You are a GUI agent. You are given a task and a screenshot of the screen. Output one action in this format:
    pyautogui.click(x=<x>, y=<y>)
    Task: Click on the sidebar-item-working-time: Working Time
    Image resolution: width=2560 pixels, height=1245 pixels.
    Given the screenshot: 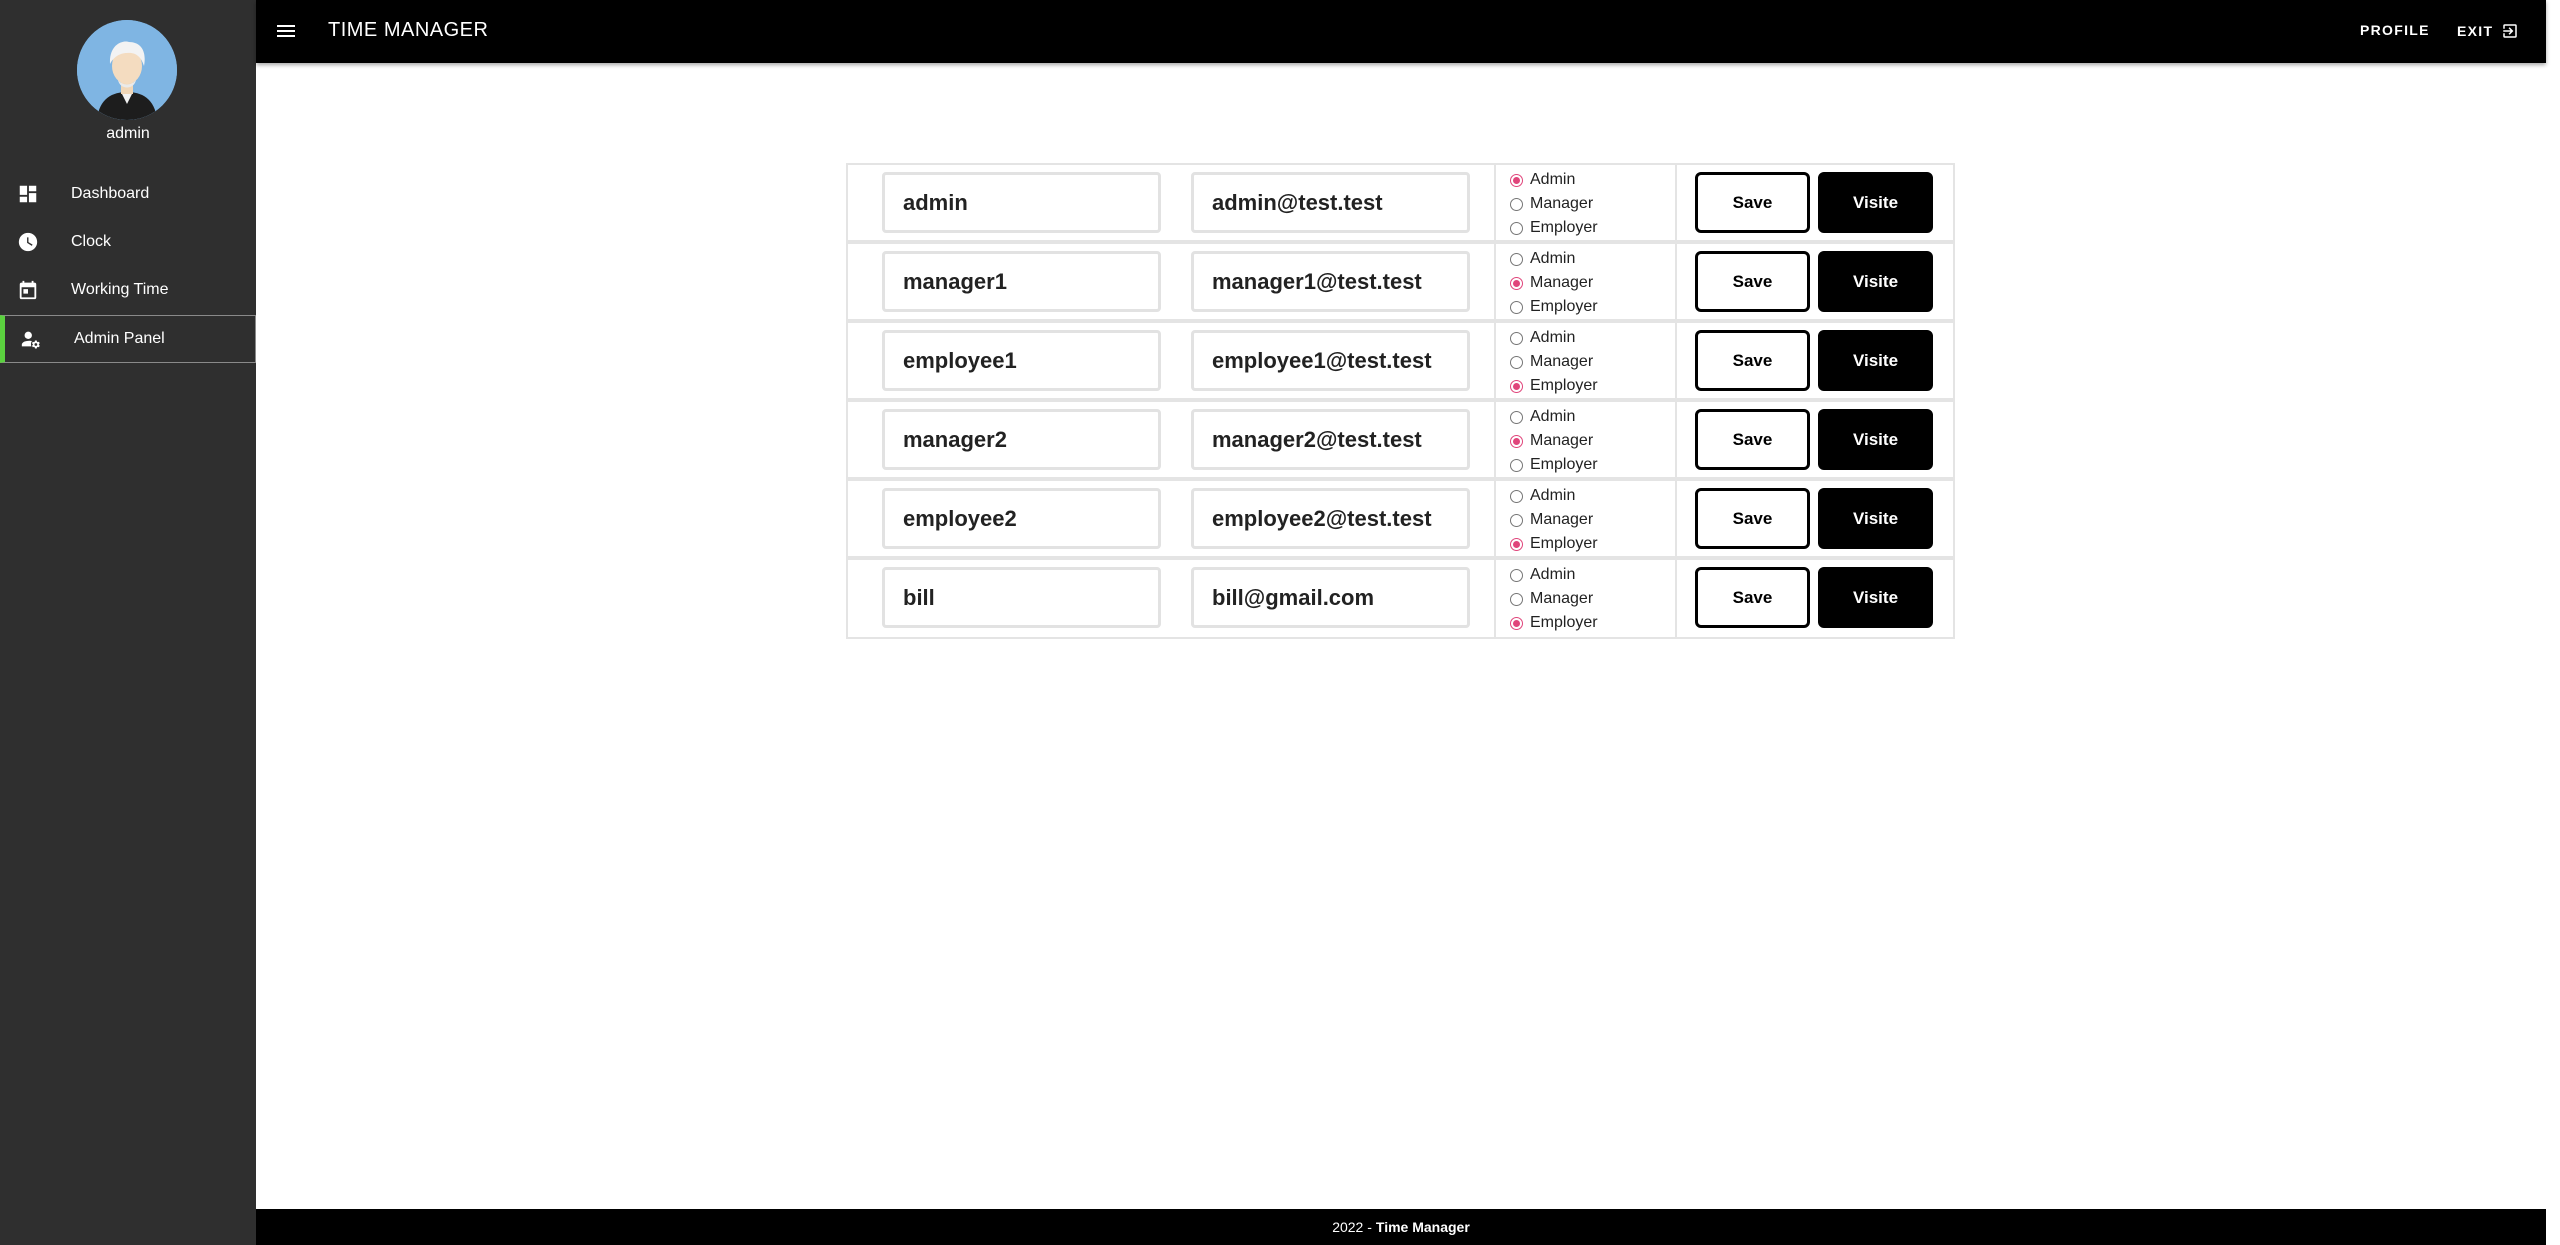 What is the action you would take?
    pyautogui.click(x=128, y=290)
    